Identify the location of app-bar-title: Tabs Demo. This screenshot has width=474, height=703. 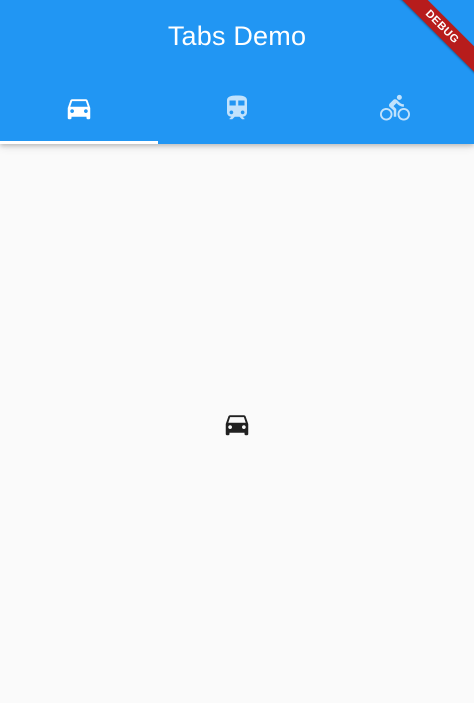
(237, 36).